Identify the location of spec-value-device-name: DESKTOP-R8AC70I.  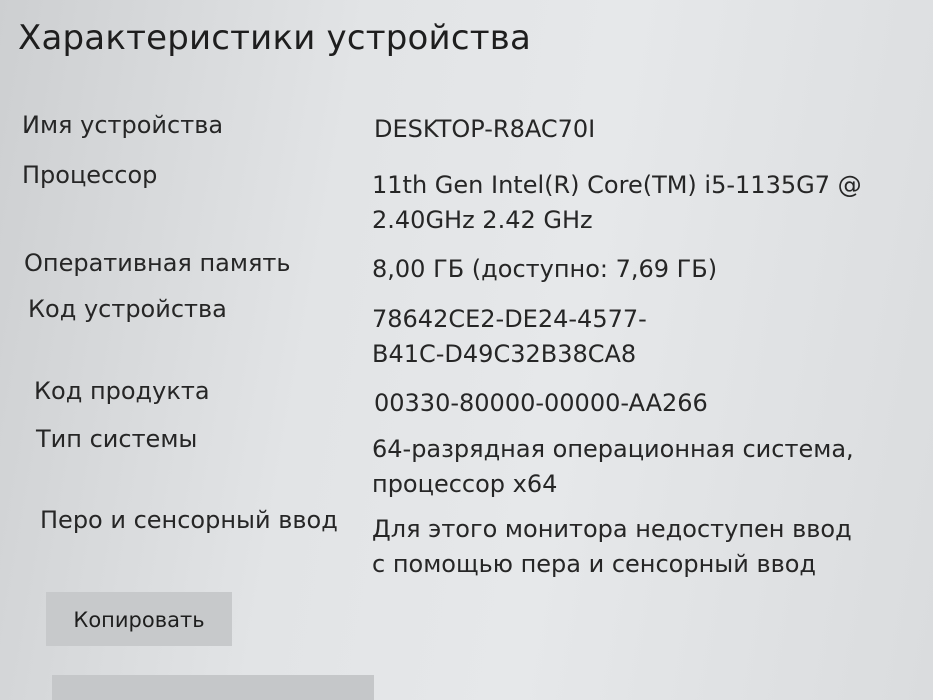
(485, 129).